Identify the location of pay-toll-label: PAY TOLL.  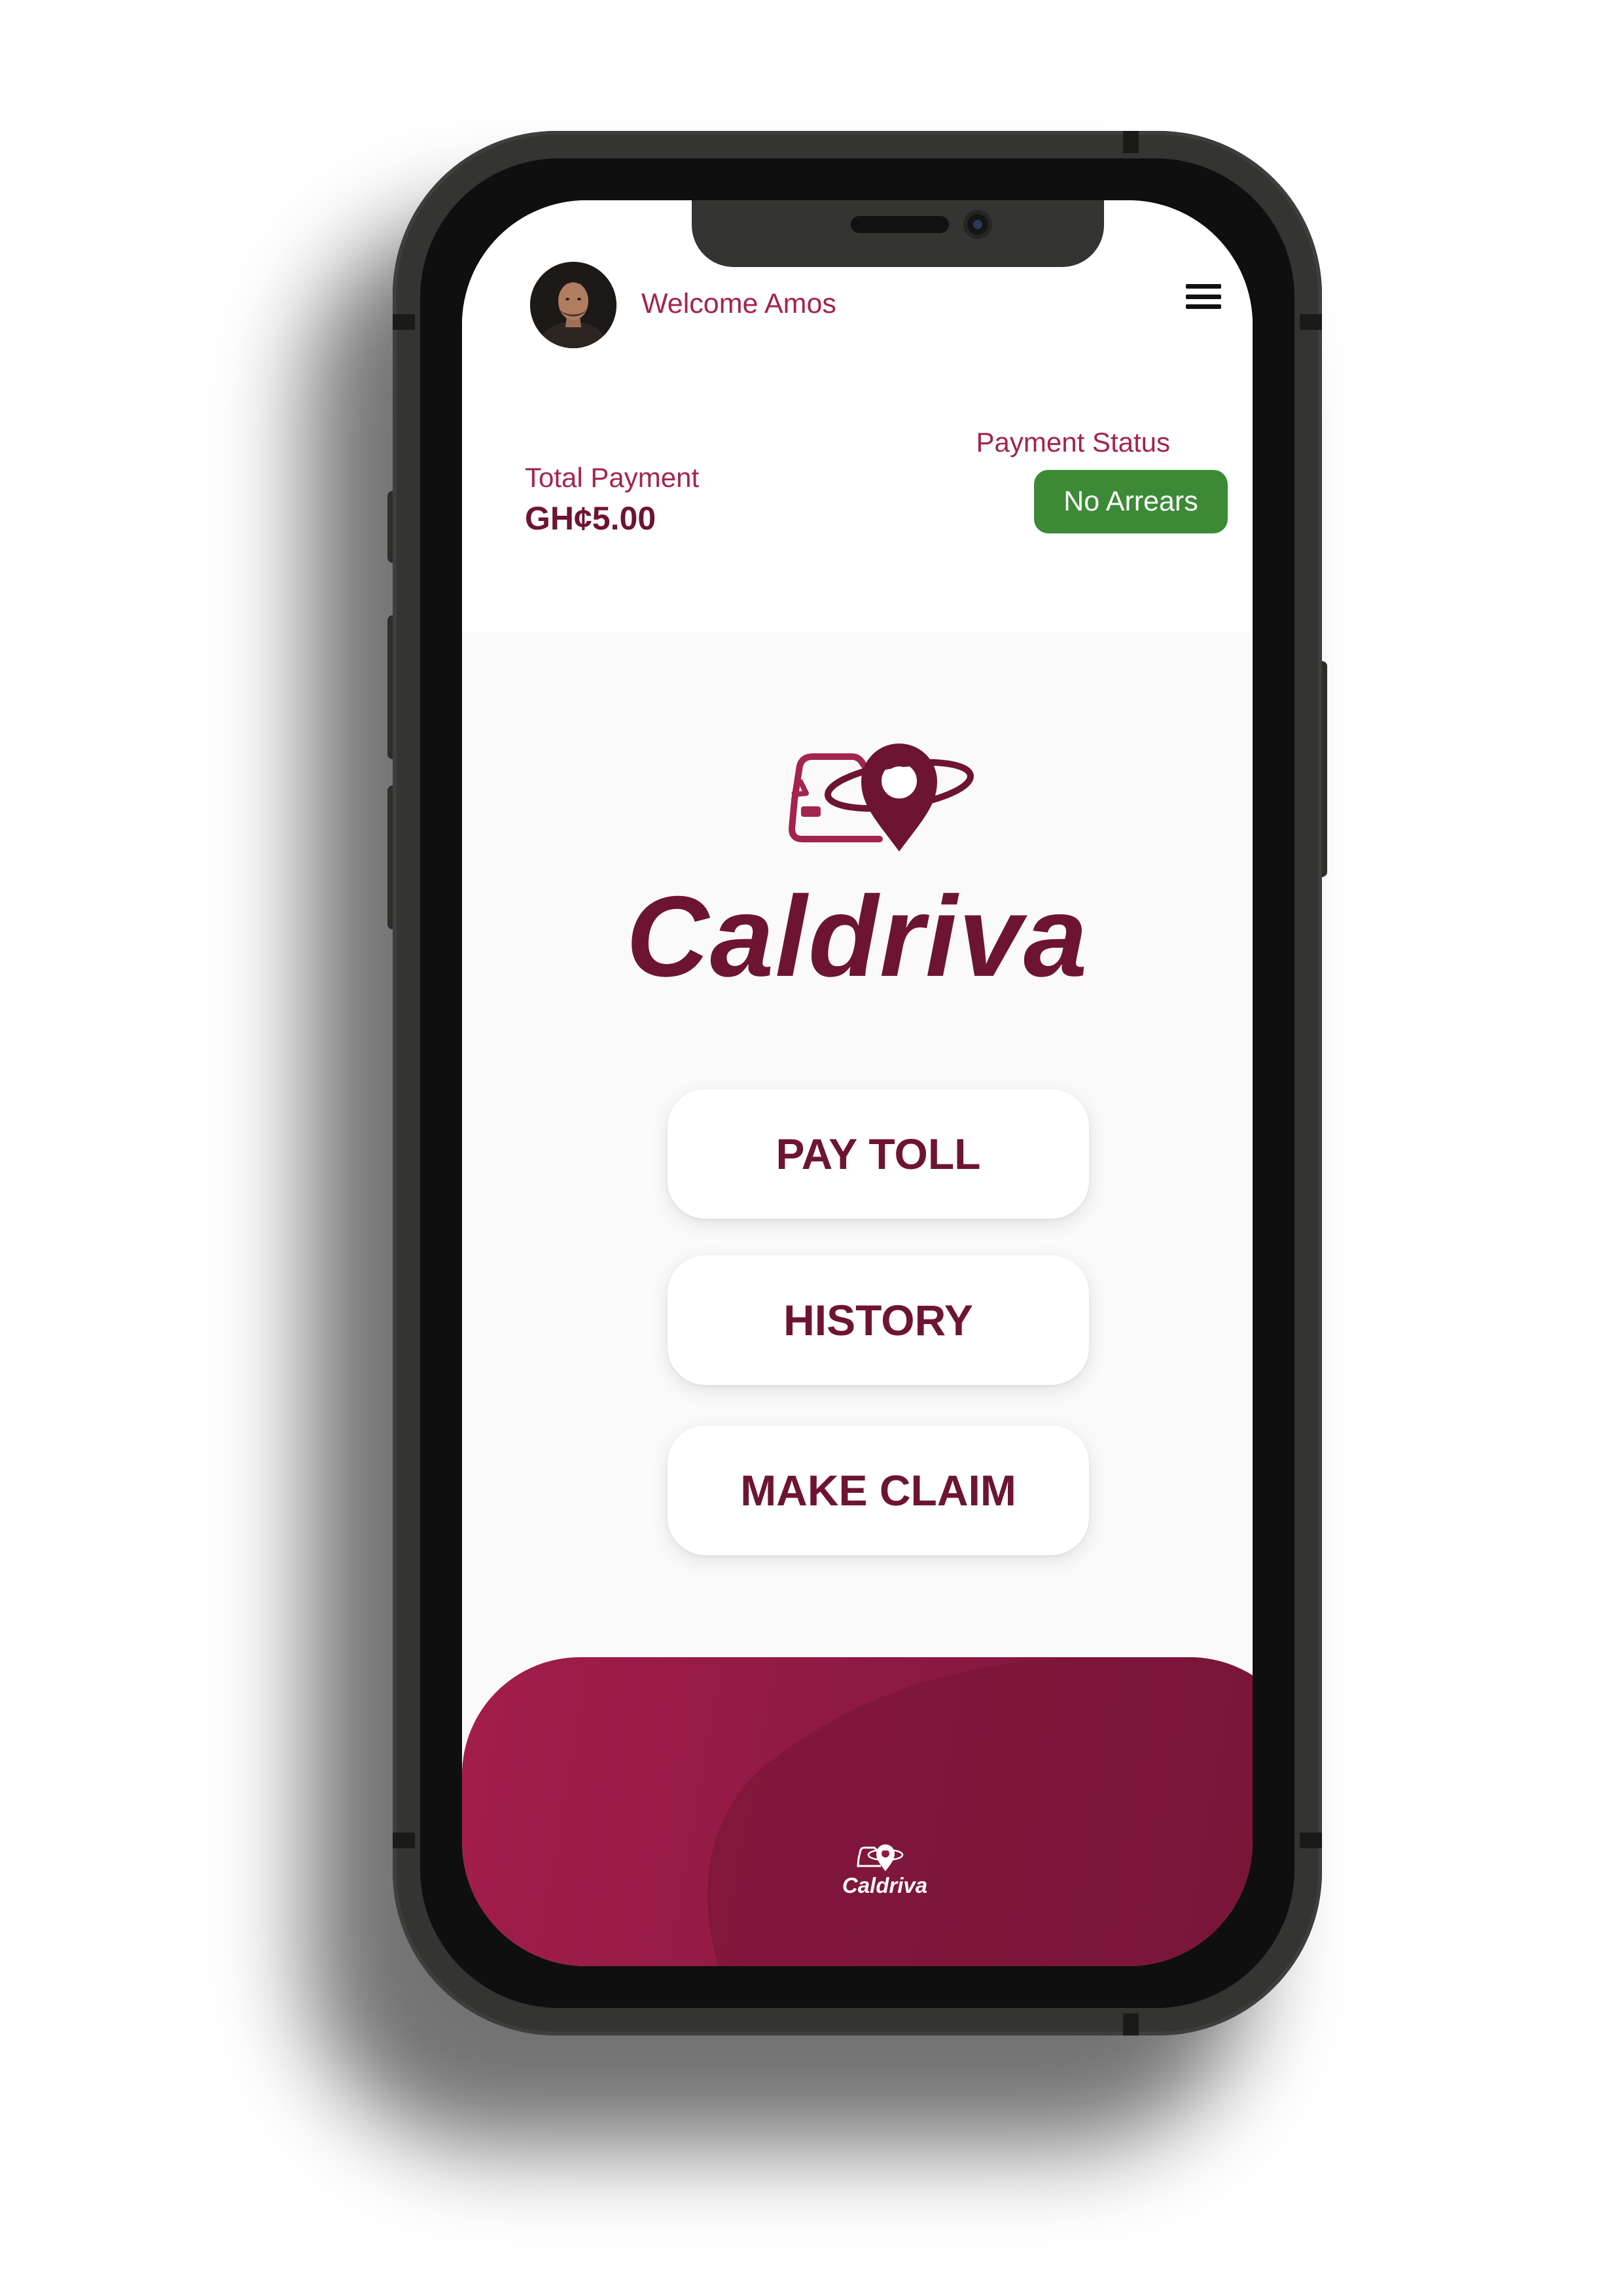
(879, 1154).